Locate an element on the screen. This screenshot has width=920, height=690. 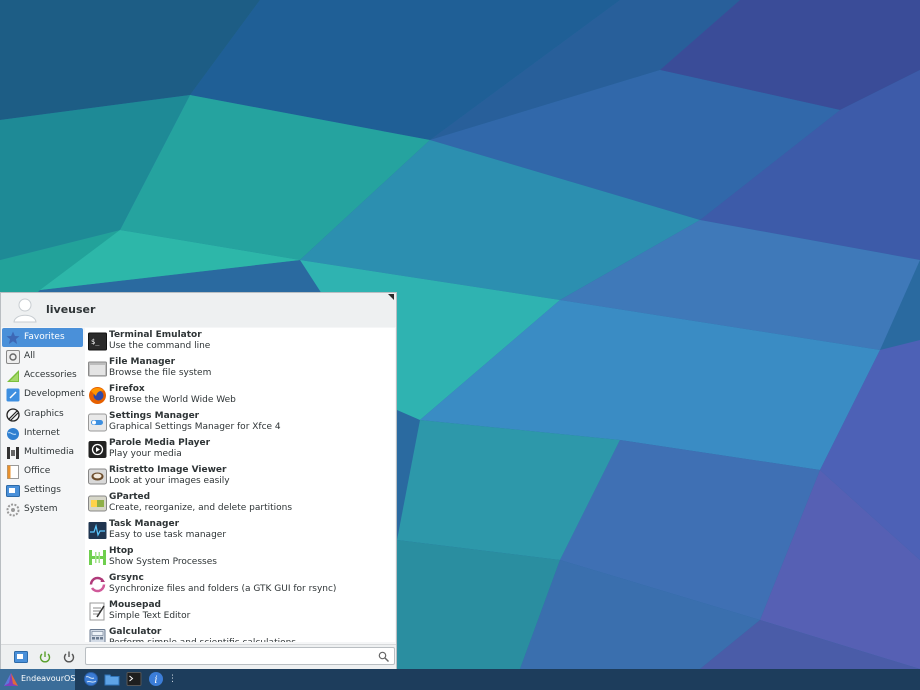
svg-text: i is located at coordinates (155, 680).